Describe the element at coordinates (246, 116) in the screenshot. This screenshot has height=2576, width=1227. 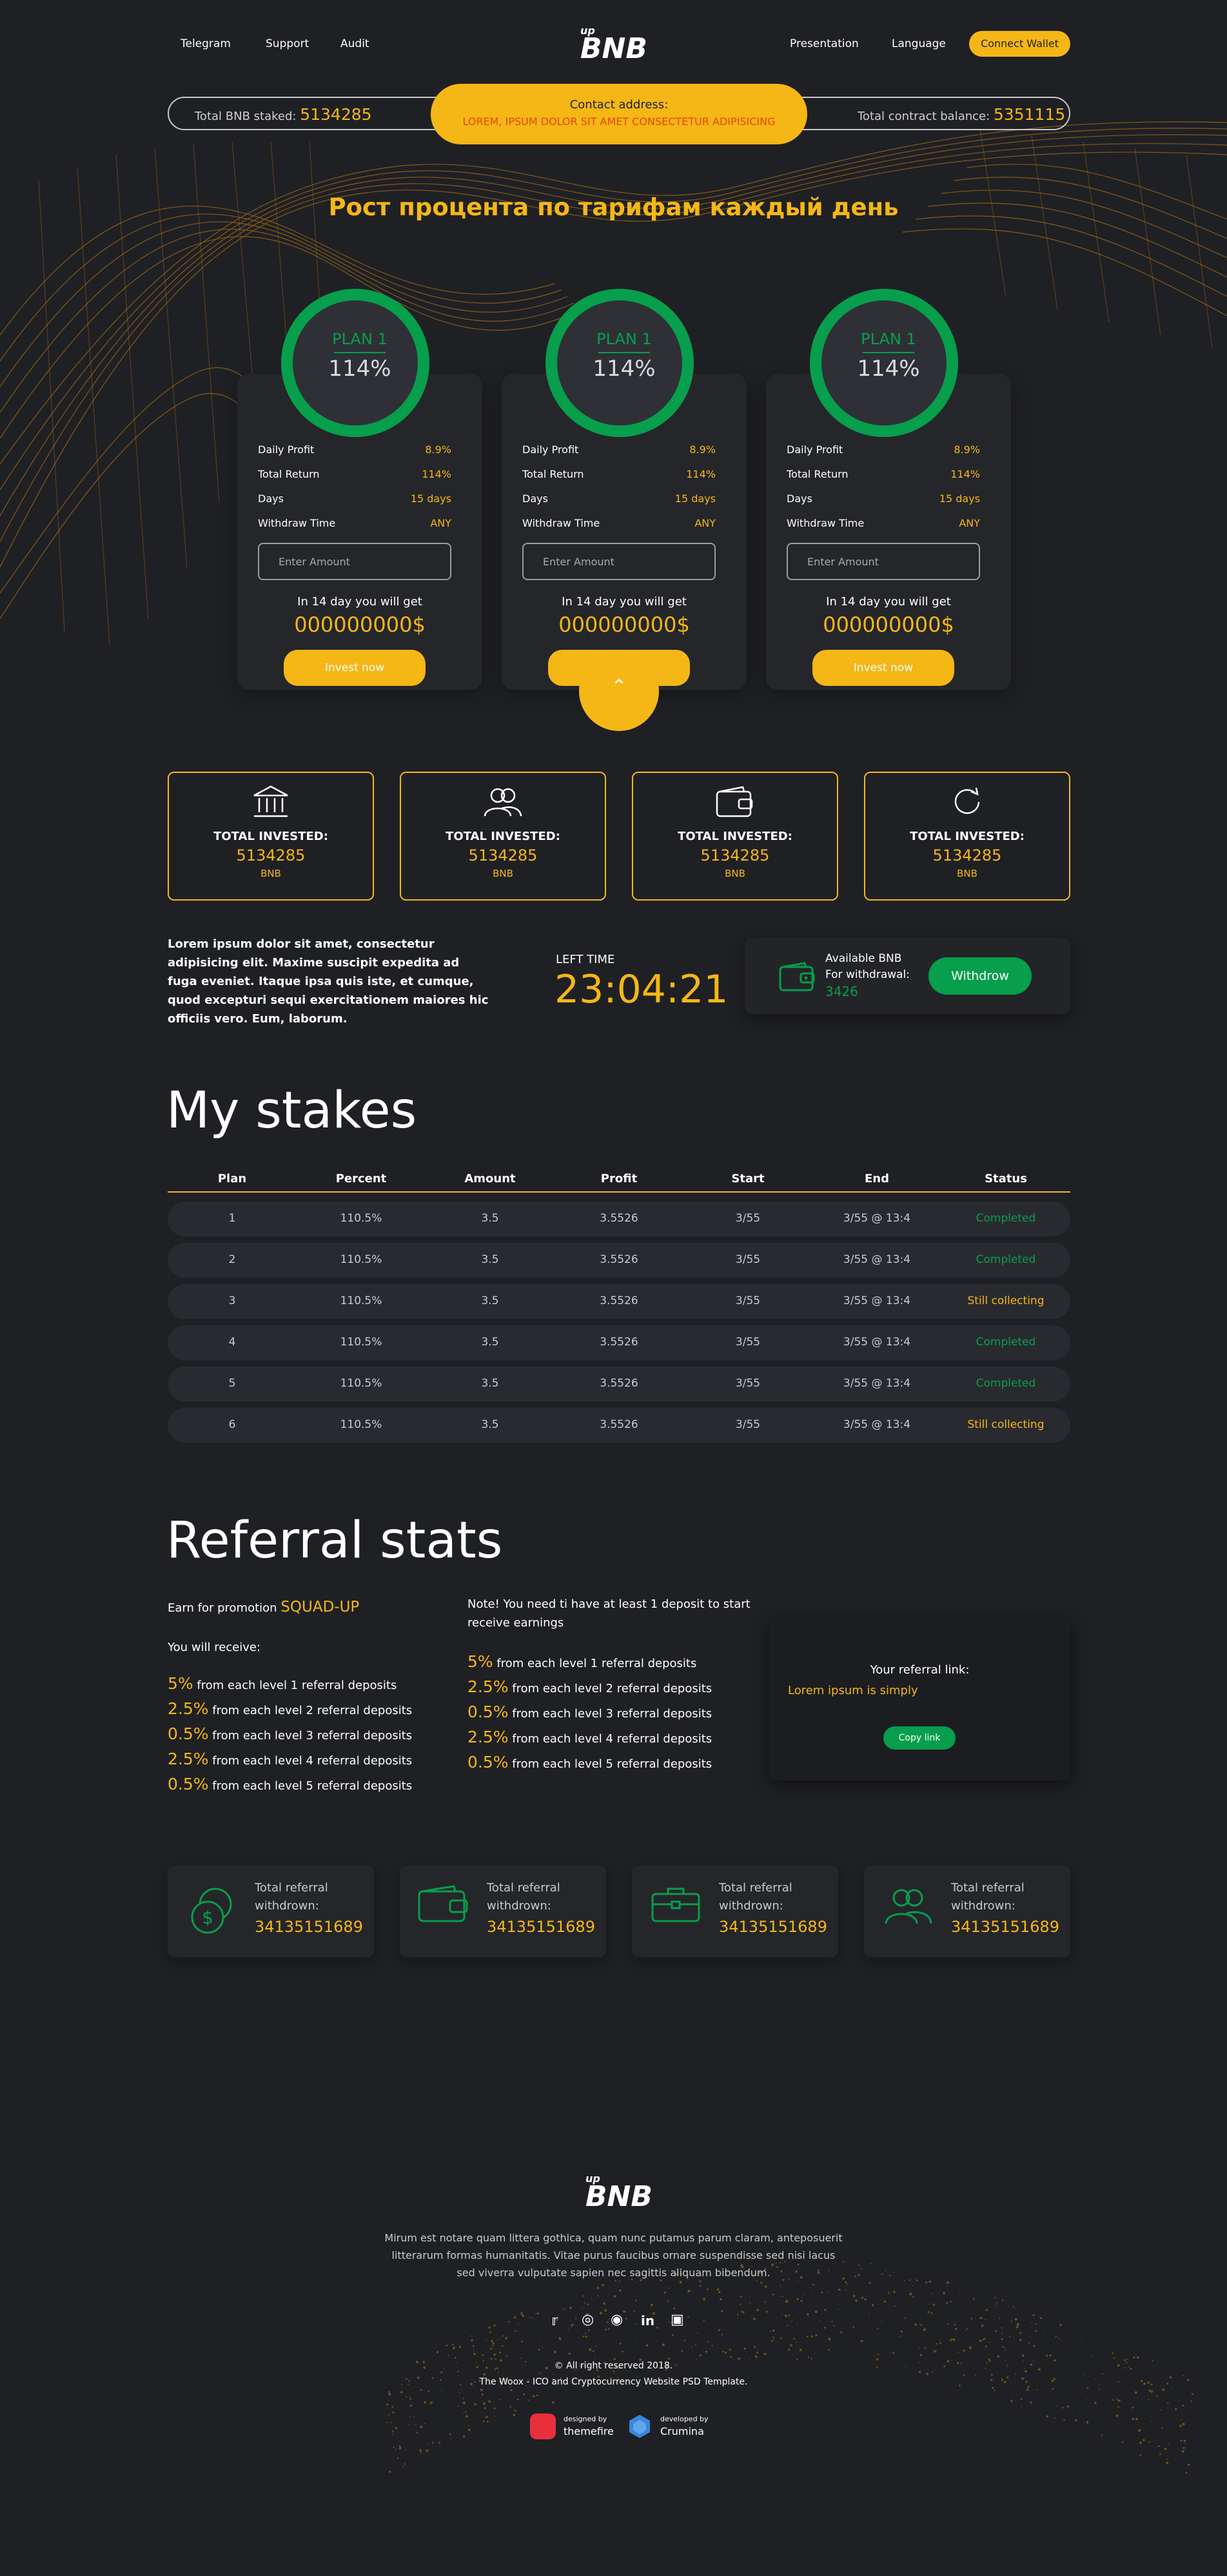
I see `total-staked-label: Total BNB staked:` at that location.